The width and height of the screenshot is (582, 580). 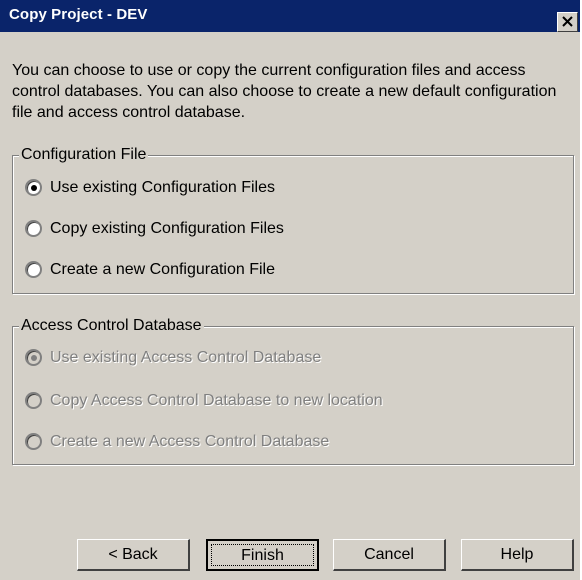 I want to click on radio-label: Create a new Access Control Database, so click(x=190, y=441).